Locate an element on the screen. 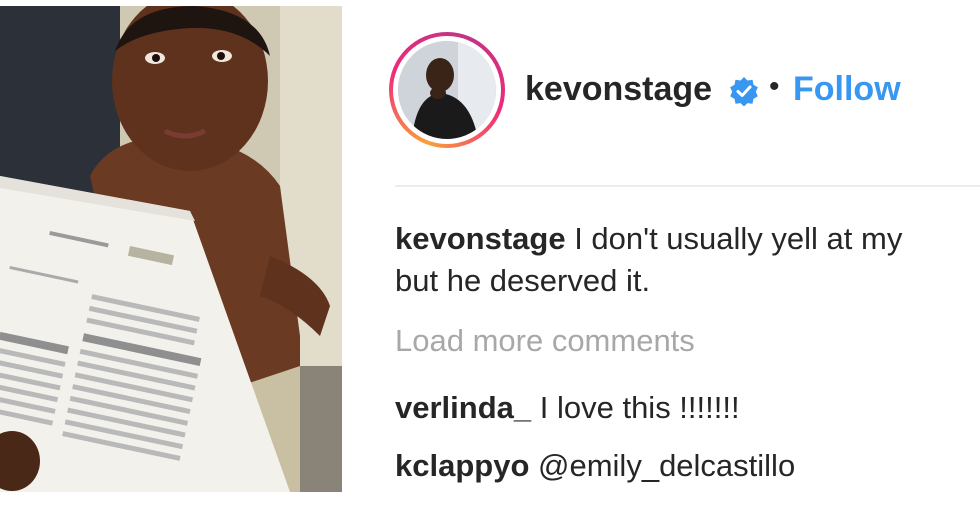  comment: kclappyo @emily_delcastillo is located at coordinates (595, 466).